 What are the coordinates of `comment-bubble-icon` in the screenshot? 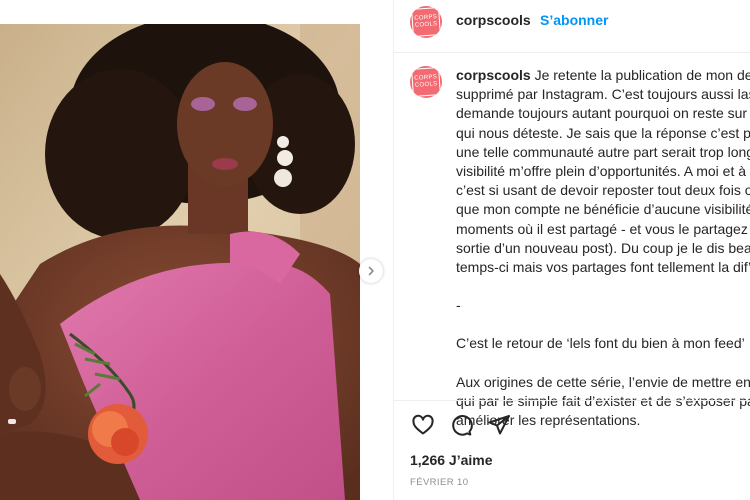 It's located at (461, 425).